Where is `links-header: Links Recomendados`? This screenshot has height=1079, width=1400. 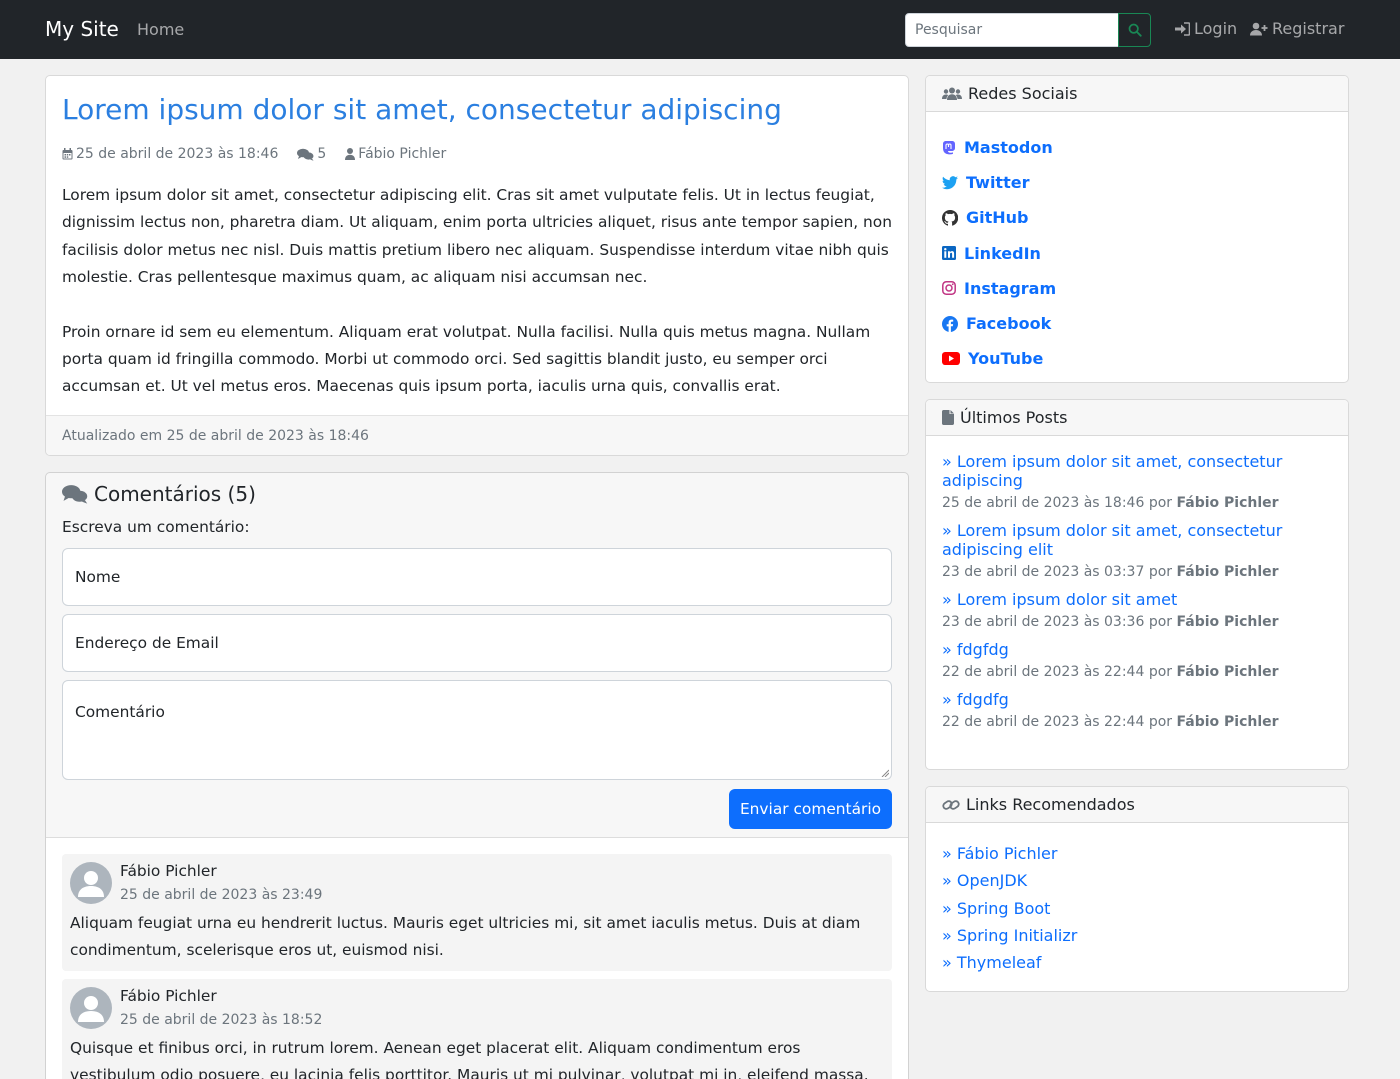 links-header: Links Recomendados is located at coordinates (1137, 805).